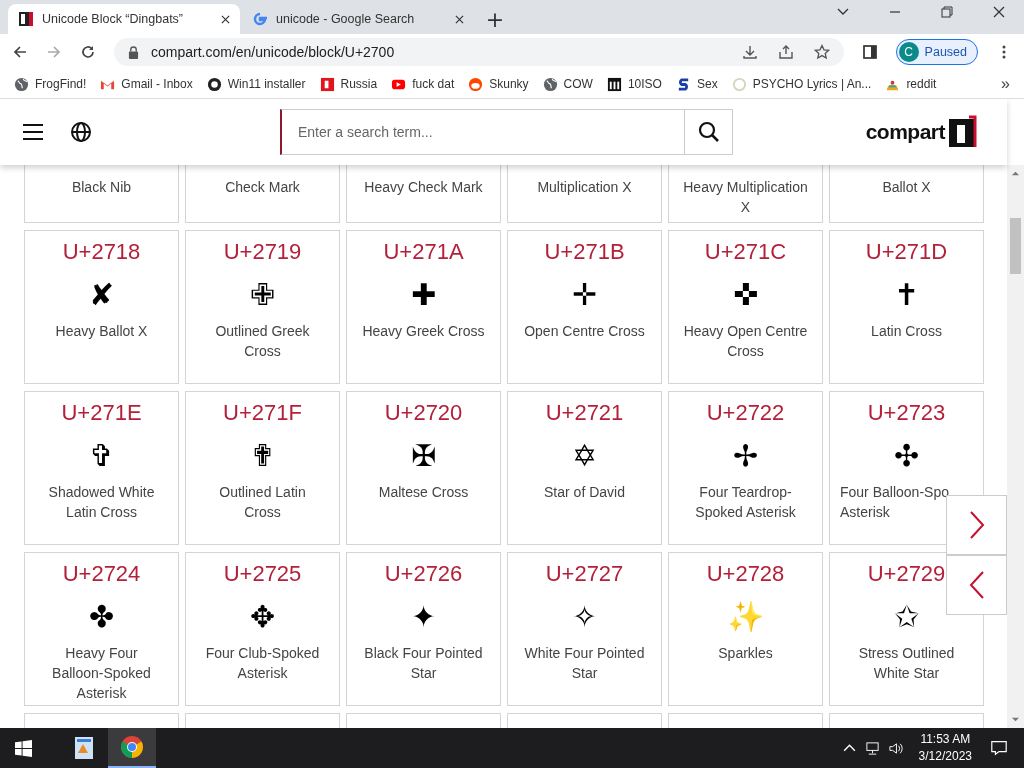 The height and width of the screenshot is (768, 1024). I want to click on character-card: U+2720 ✠ Maltese Cross, so click(423, 468).